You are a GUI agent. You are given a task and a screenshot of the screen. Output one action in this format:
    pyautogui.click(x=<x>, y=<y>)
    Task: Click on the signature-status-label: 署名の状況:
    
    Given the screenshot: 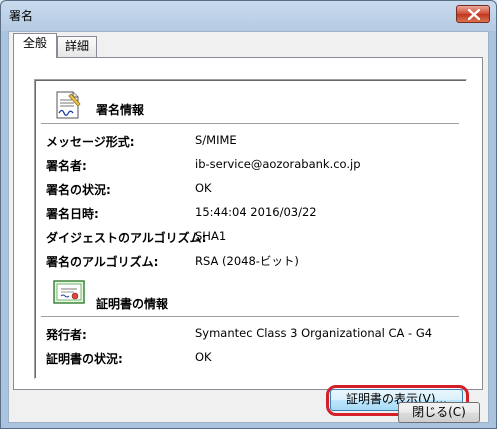 What is the action you would take?
    pyautogui.click(x=78, y=190)
    